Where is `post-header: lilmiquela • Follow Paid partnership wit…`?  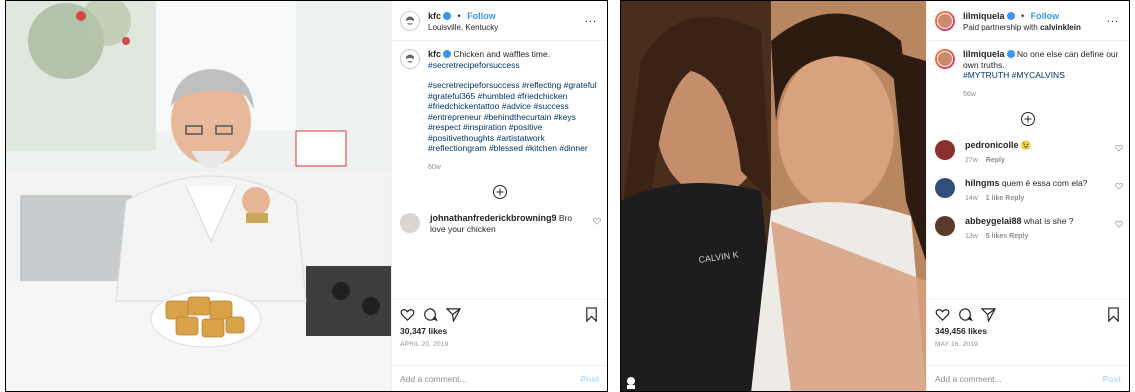 post-header: lilmiquela • Follow Paid partnership wit… is located at coordinates (1028, 21).